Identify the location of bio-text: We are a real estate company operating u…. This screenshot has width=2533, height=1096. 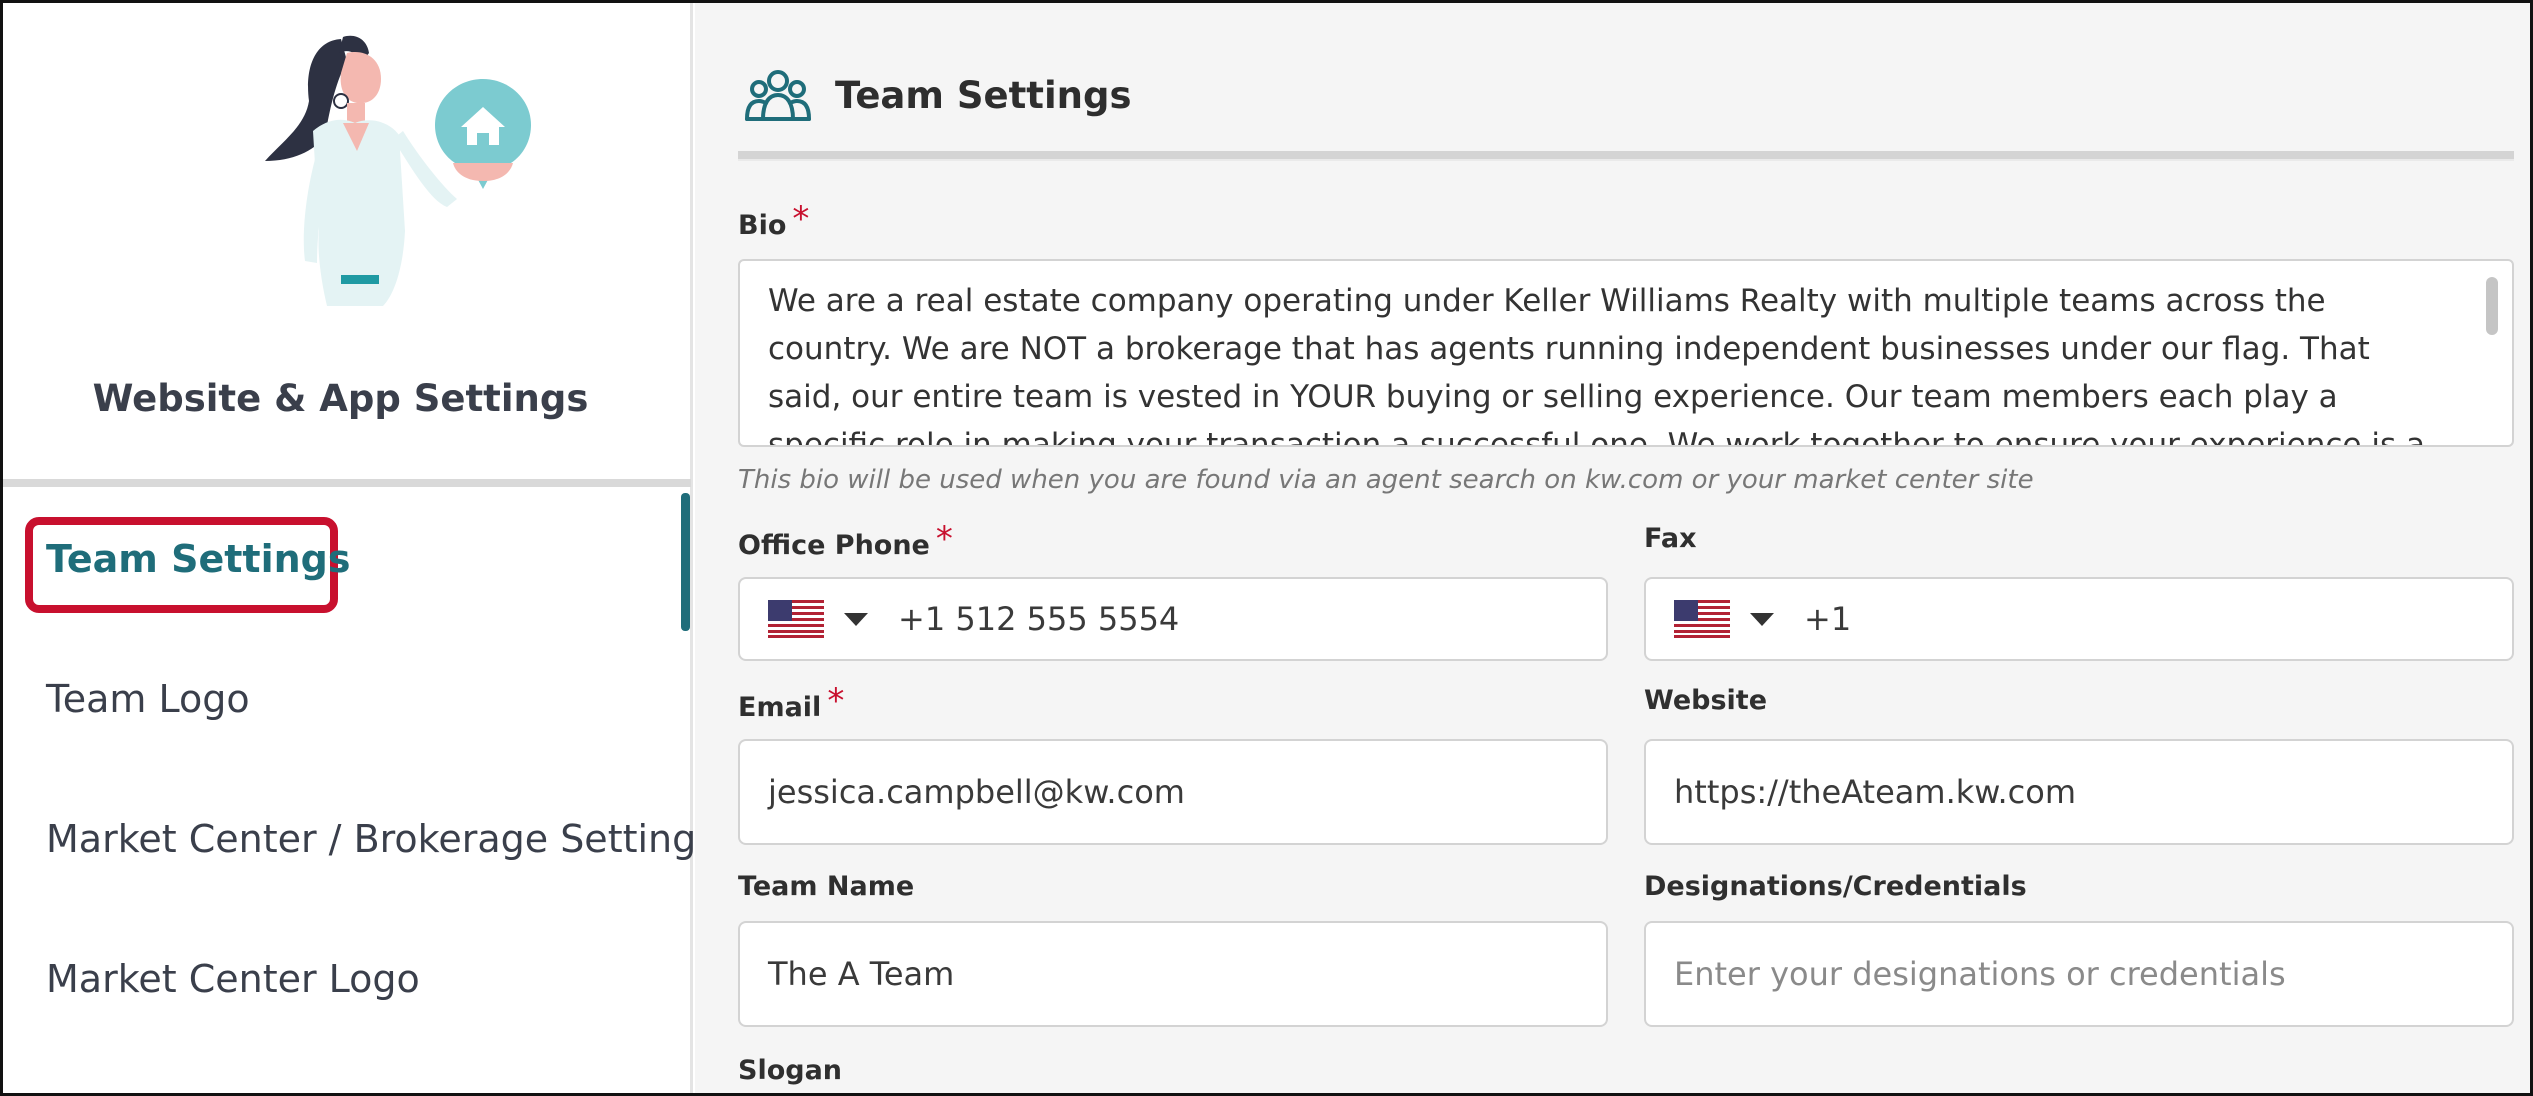
(1596, 365).